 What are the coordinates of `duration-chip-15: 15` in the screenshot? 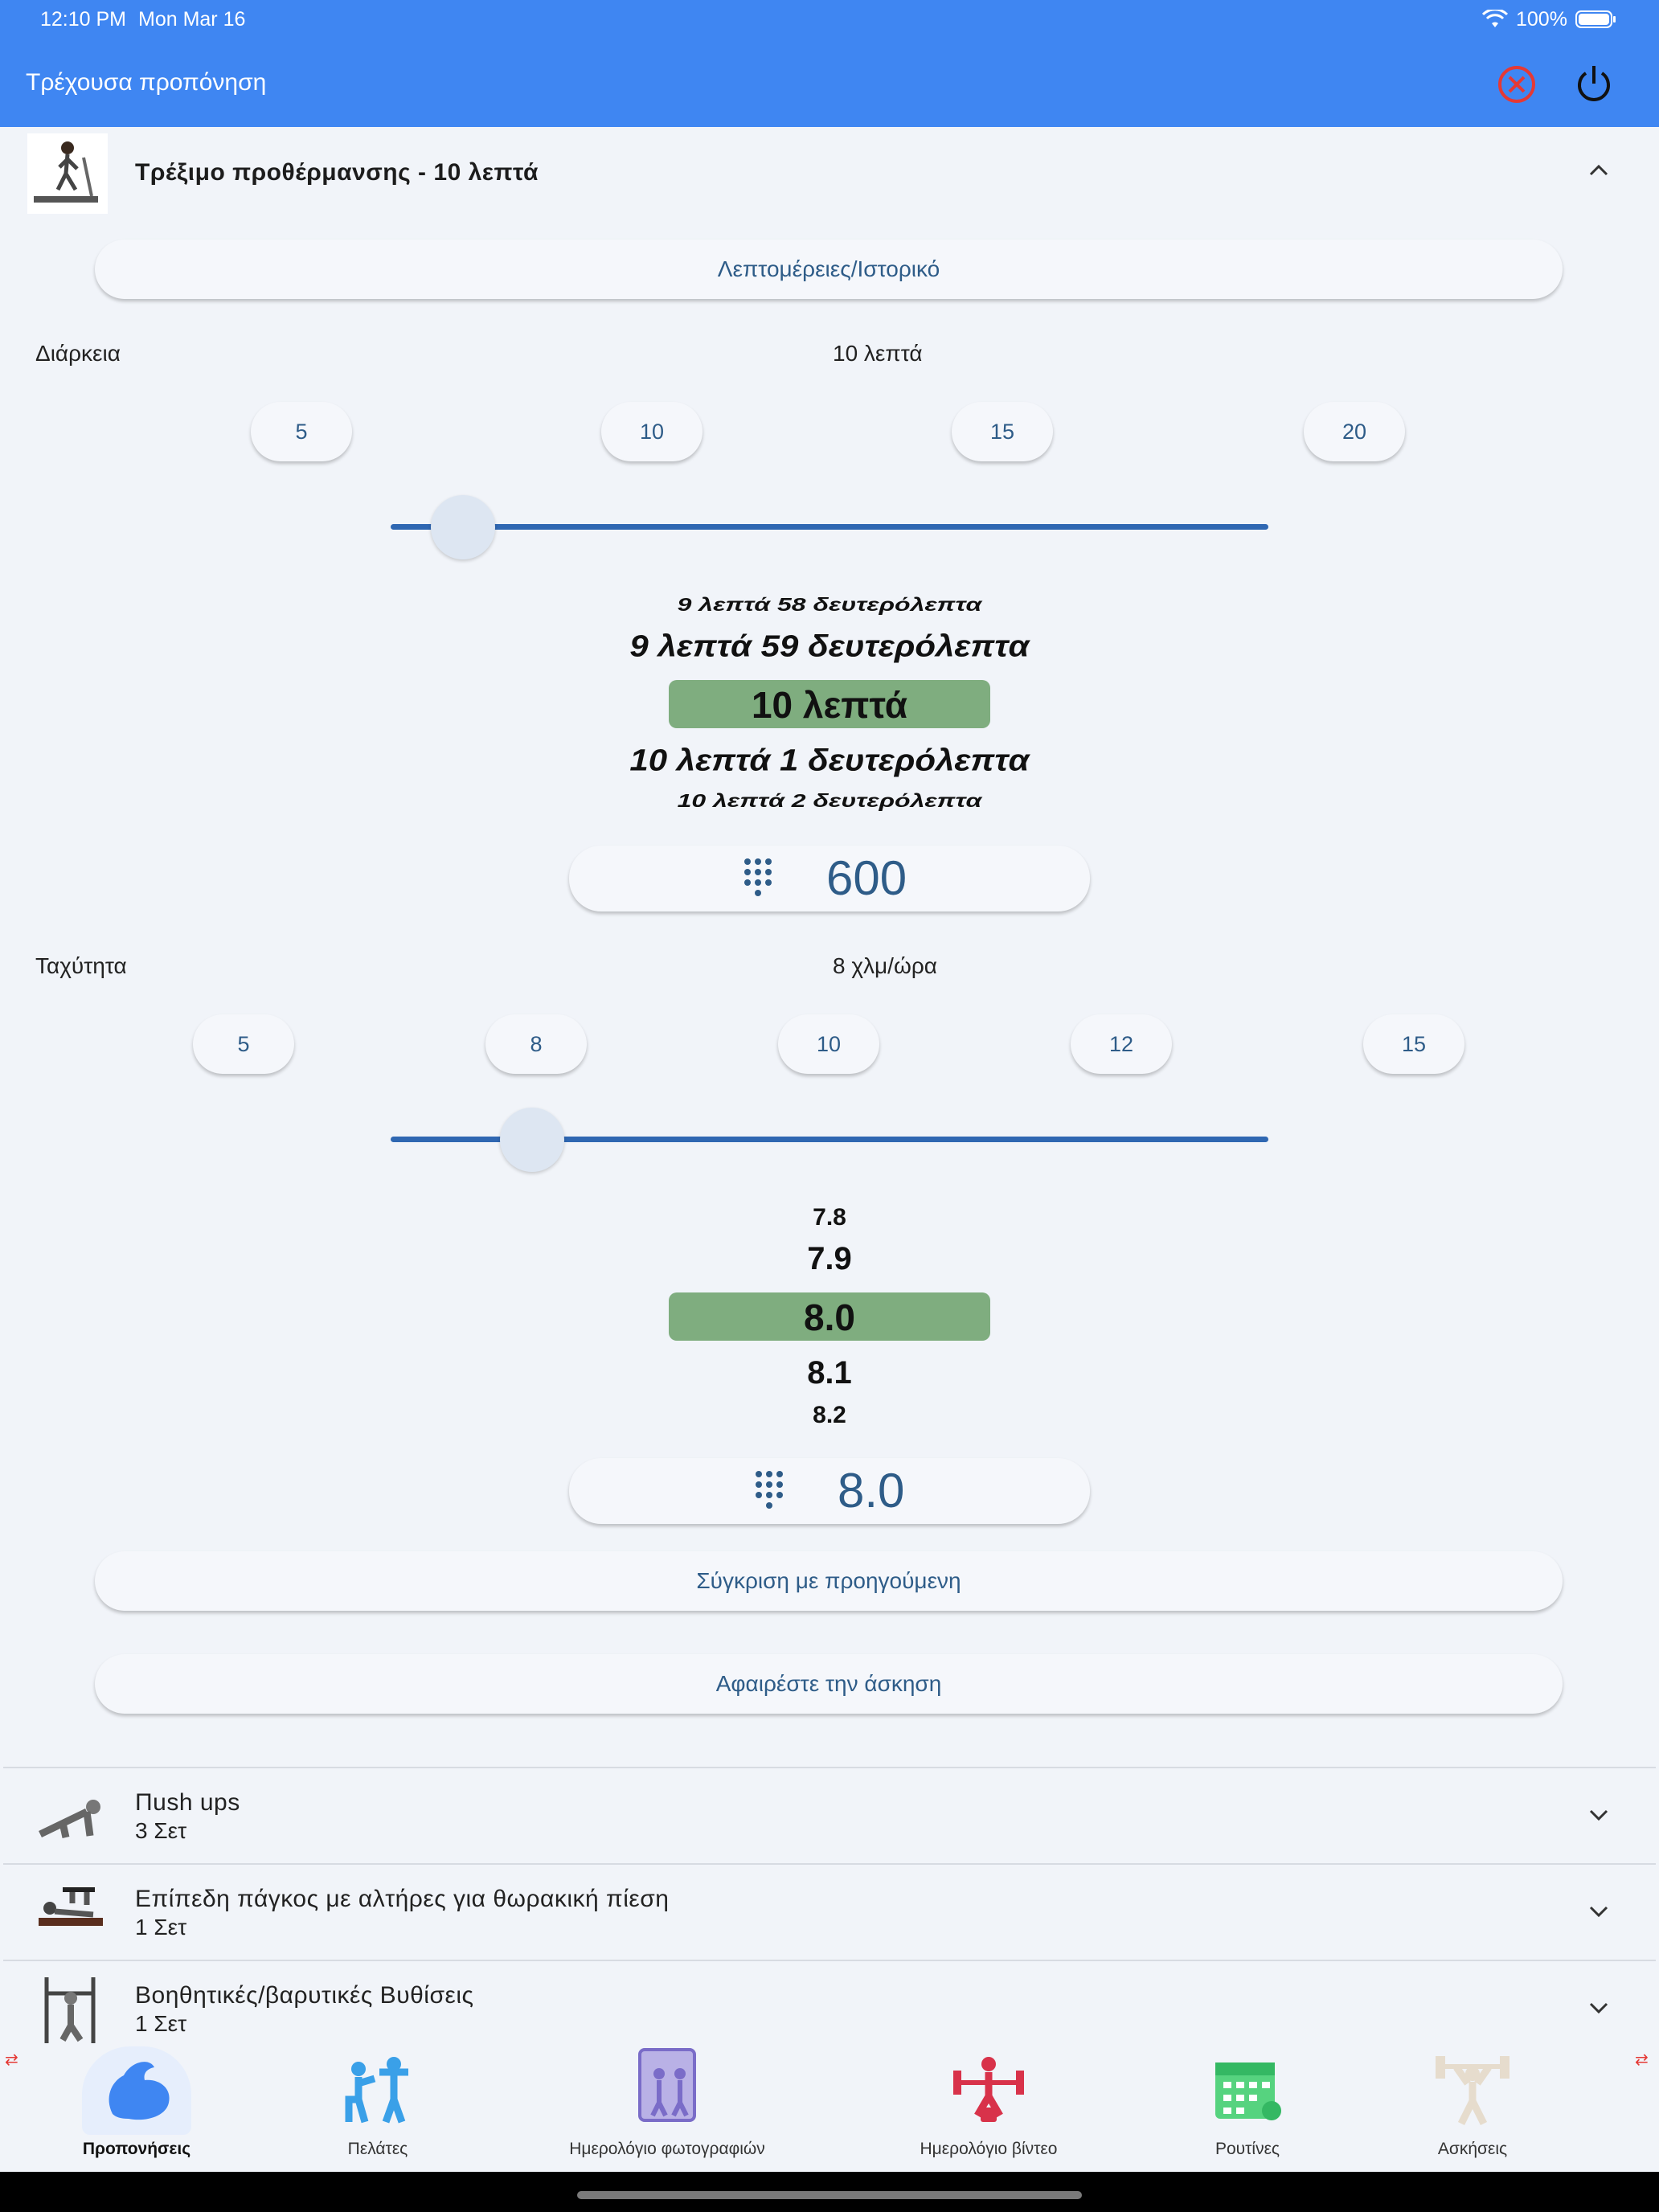 It's located at (1002, 432).